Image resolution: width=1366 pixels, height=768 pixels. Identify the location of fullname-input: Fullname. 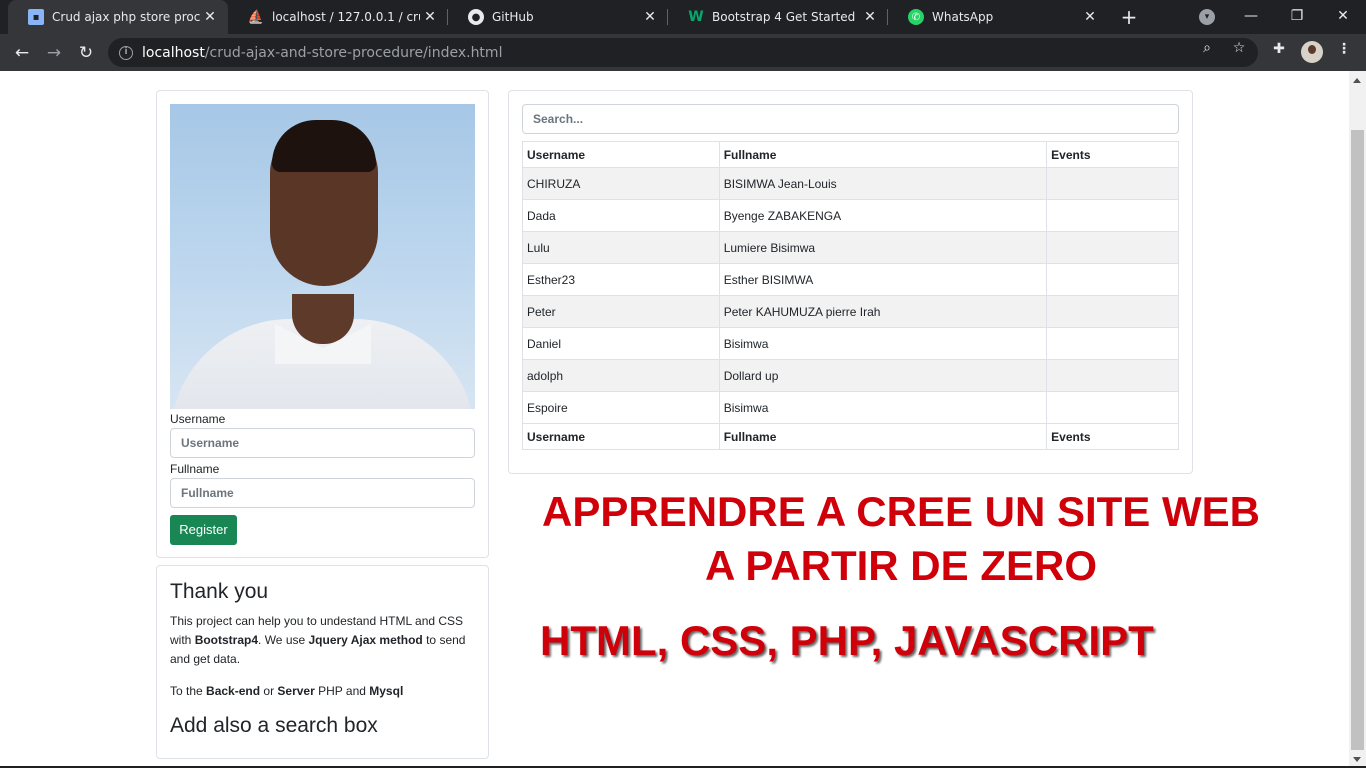
(322, 493).